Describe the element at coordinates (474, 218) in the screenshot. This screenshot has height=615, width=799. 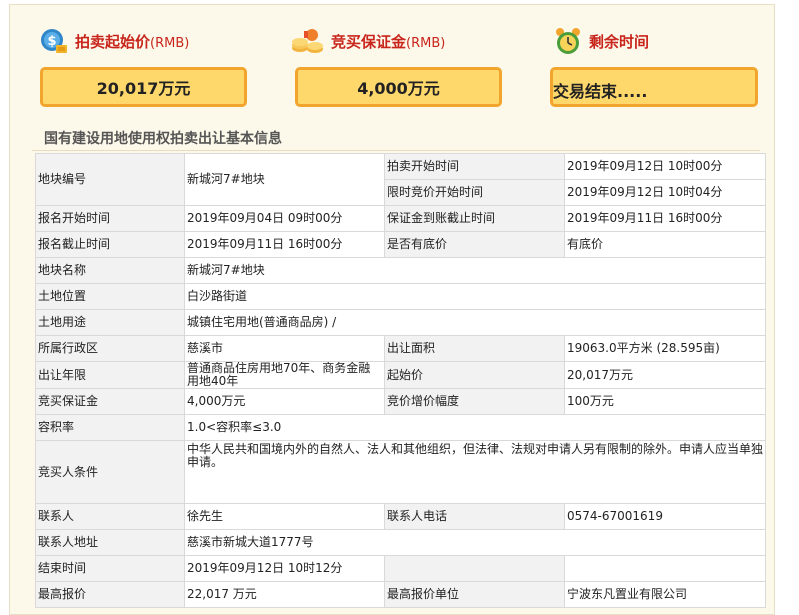
I see `deposit-deadline-label: 保证金到账截止时间` at that location.